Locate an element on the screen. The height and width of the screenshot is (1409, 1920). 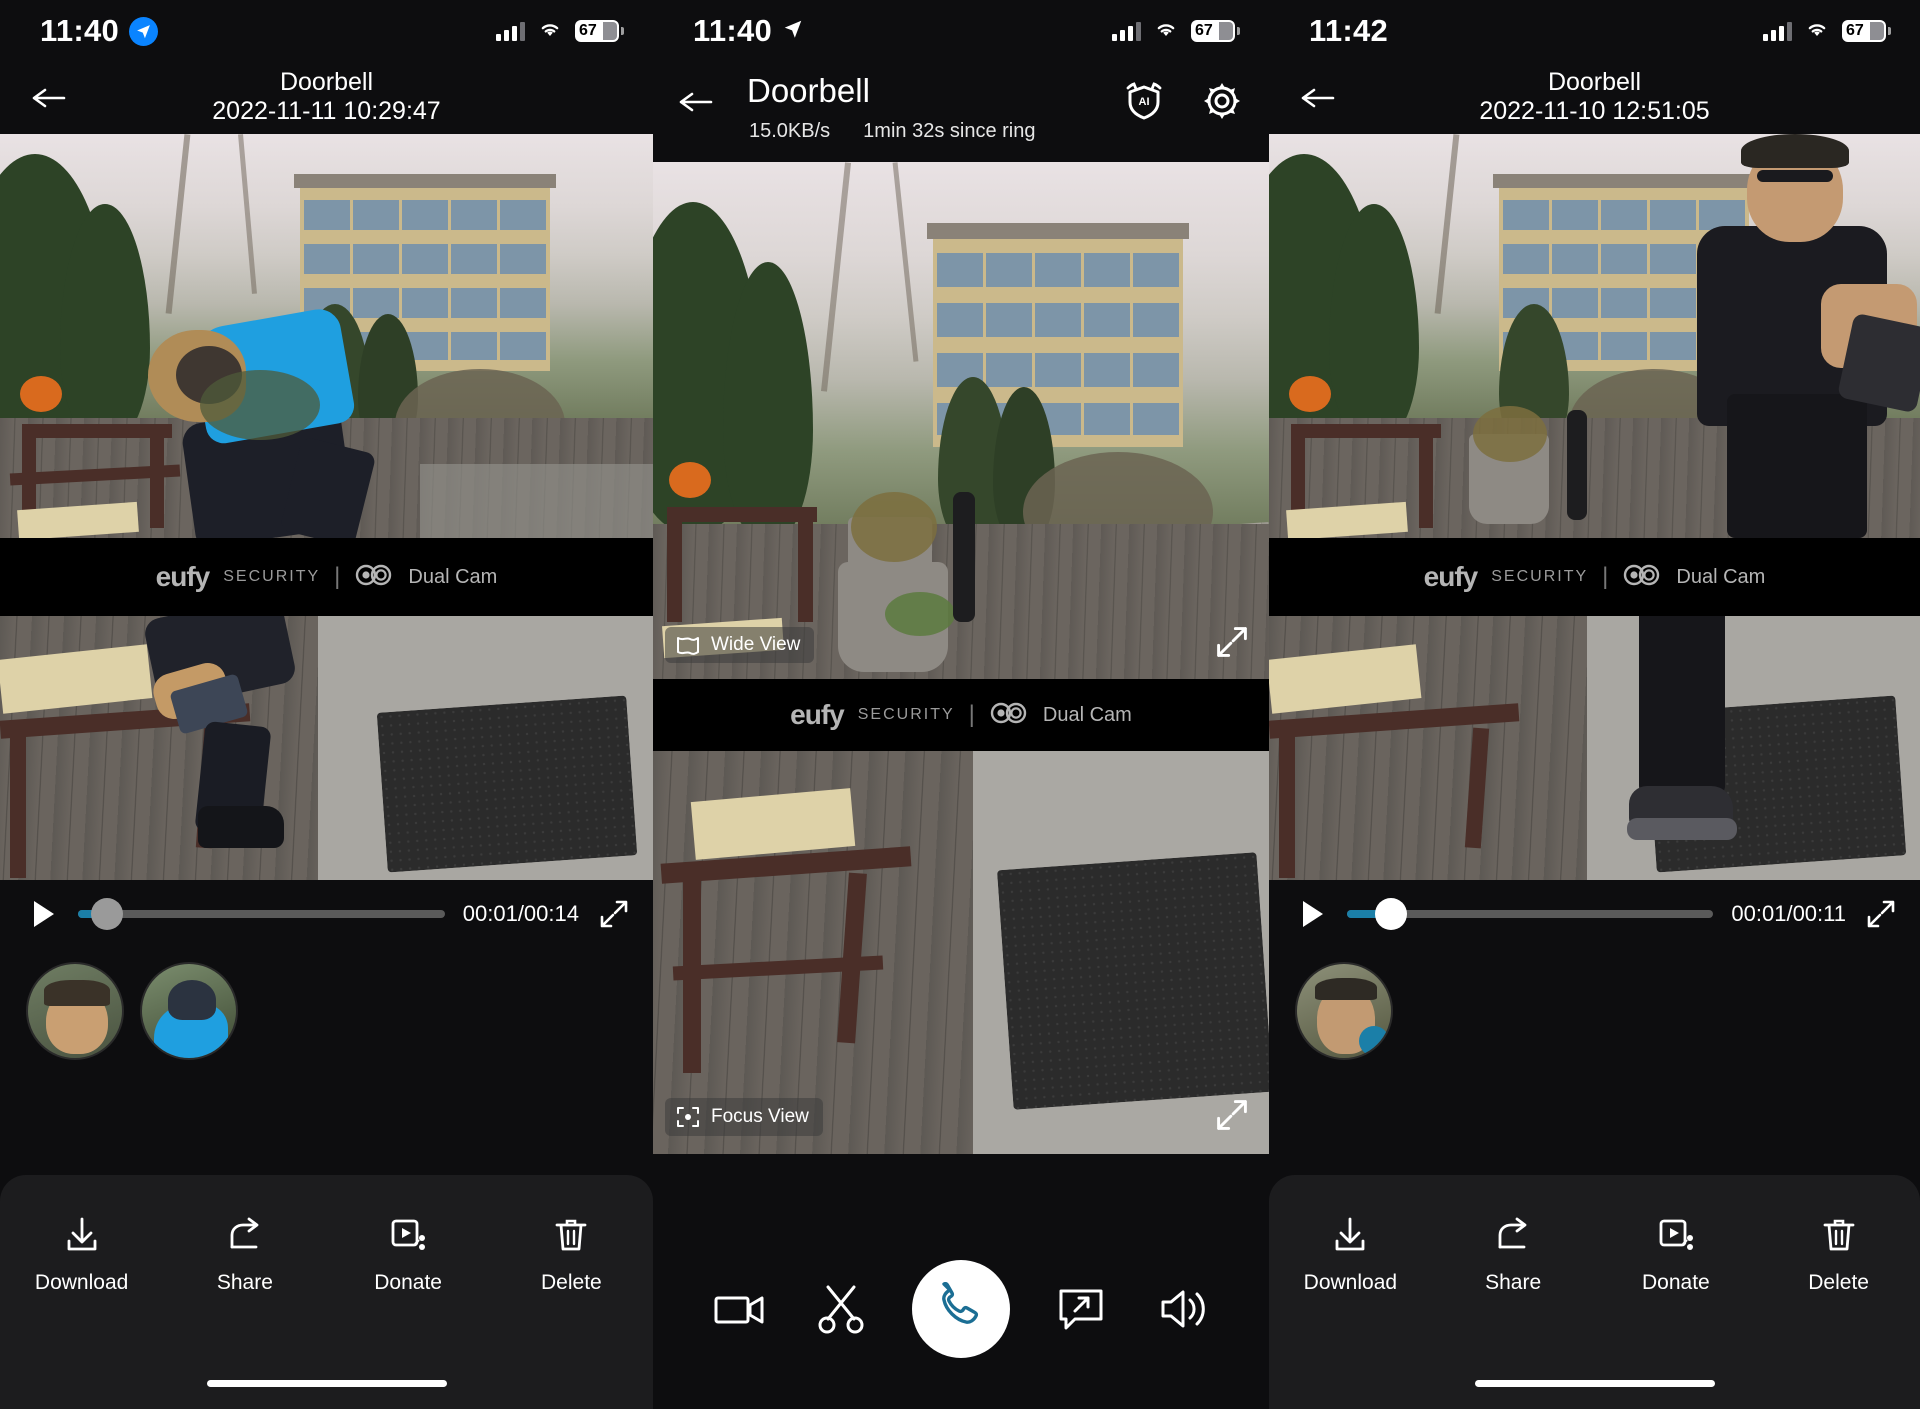
snapshot-button is located at coordinates (841, 1309).